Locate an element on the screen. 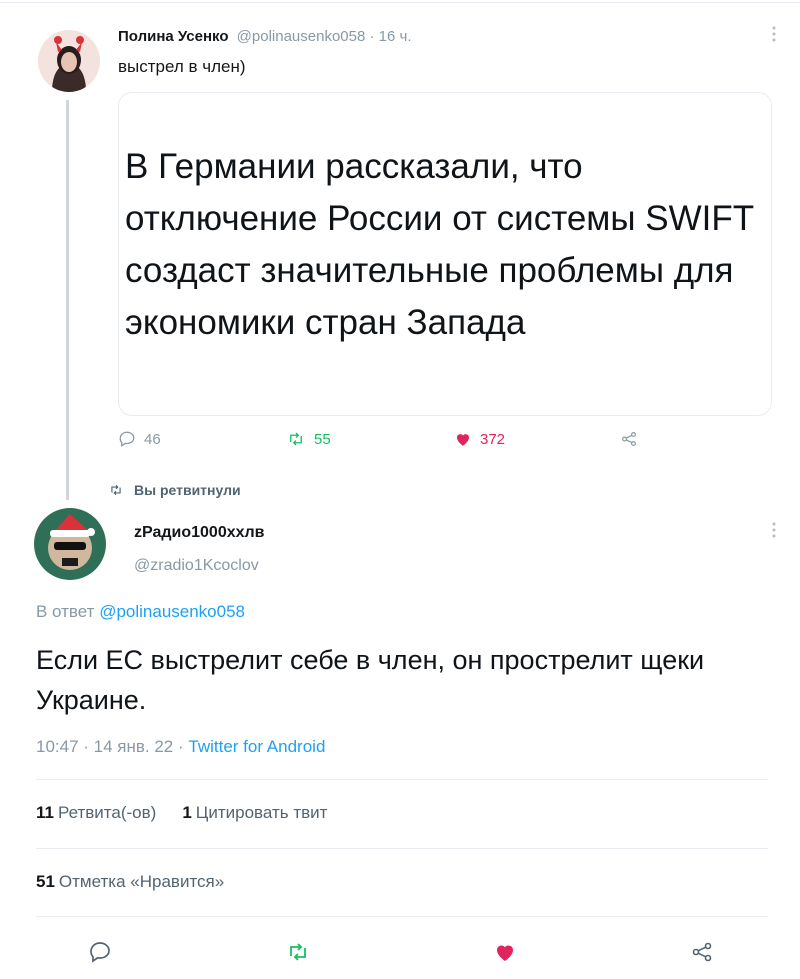 This screenshot has height=979, width=800. reply-to-line: В ответ @polinausenko058 is located at coordinates (140, 612).